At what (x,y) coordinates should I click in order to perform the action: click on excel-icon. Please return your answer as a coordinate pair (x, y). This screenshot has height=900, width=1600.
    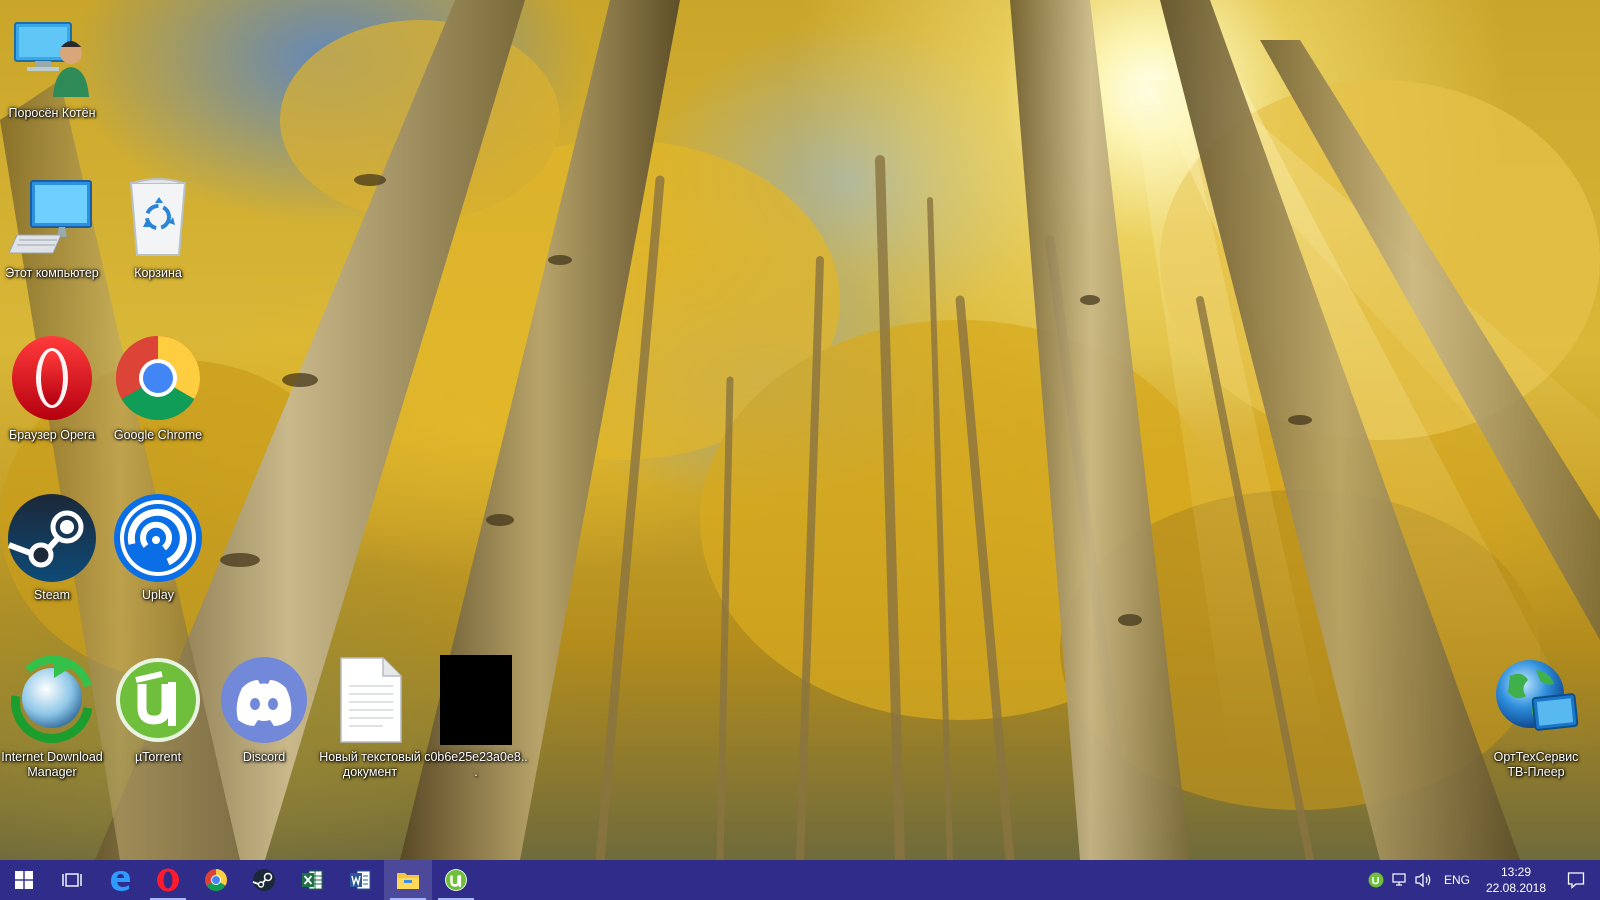
    Looking at the image, I should click on (312, 880).